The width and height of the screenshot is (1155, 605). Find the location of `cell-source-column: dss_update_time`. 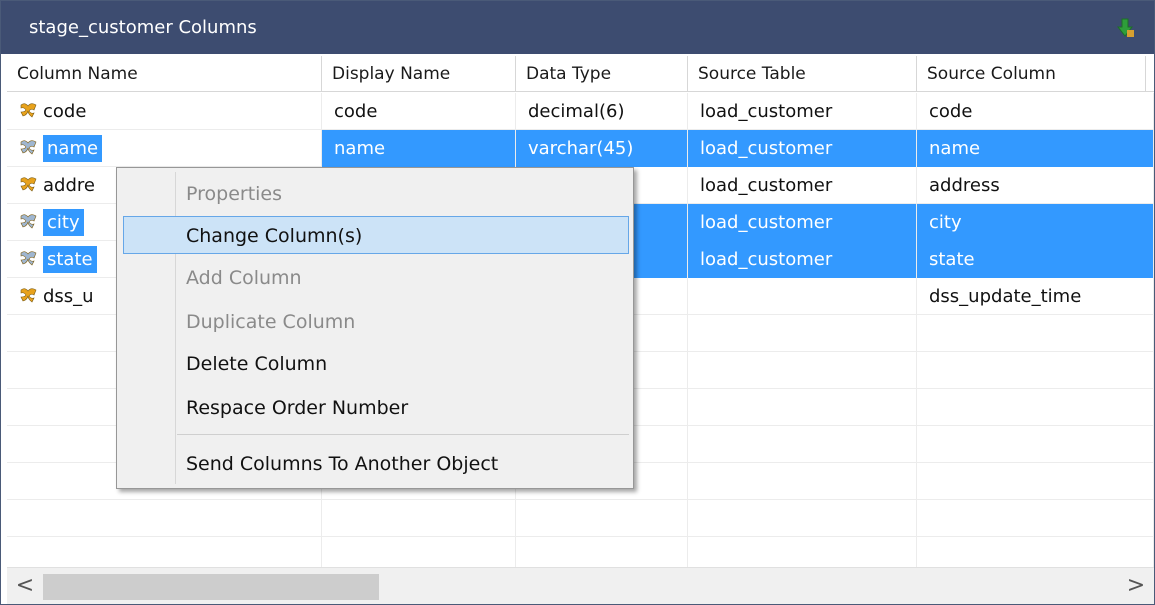

cell-source-column: dss_update_time is located at coordinates (1035, 296).